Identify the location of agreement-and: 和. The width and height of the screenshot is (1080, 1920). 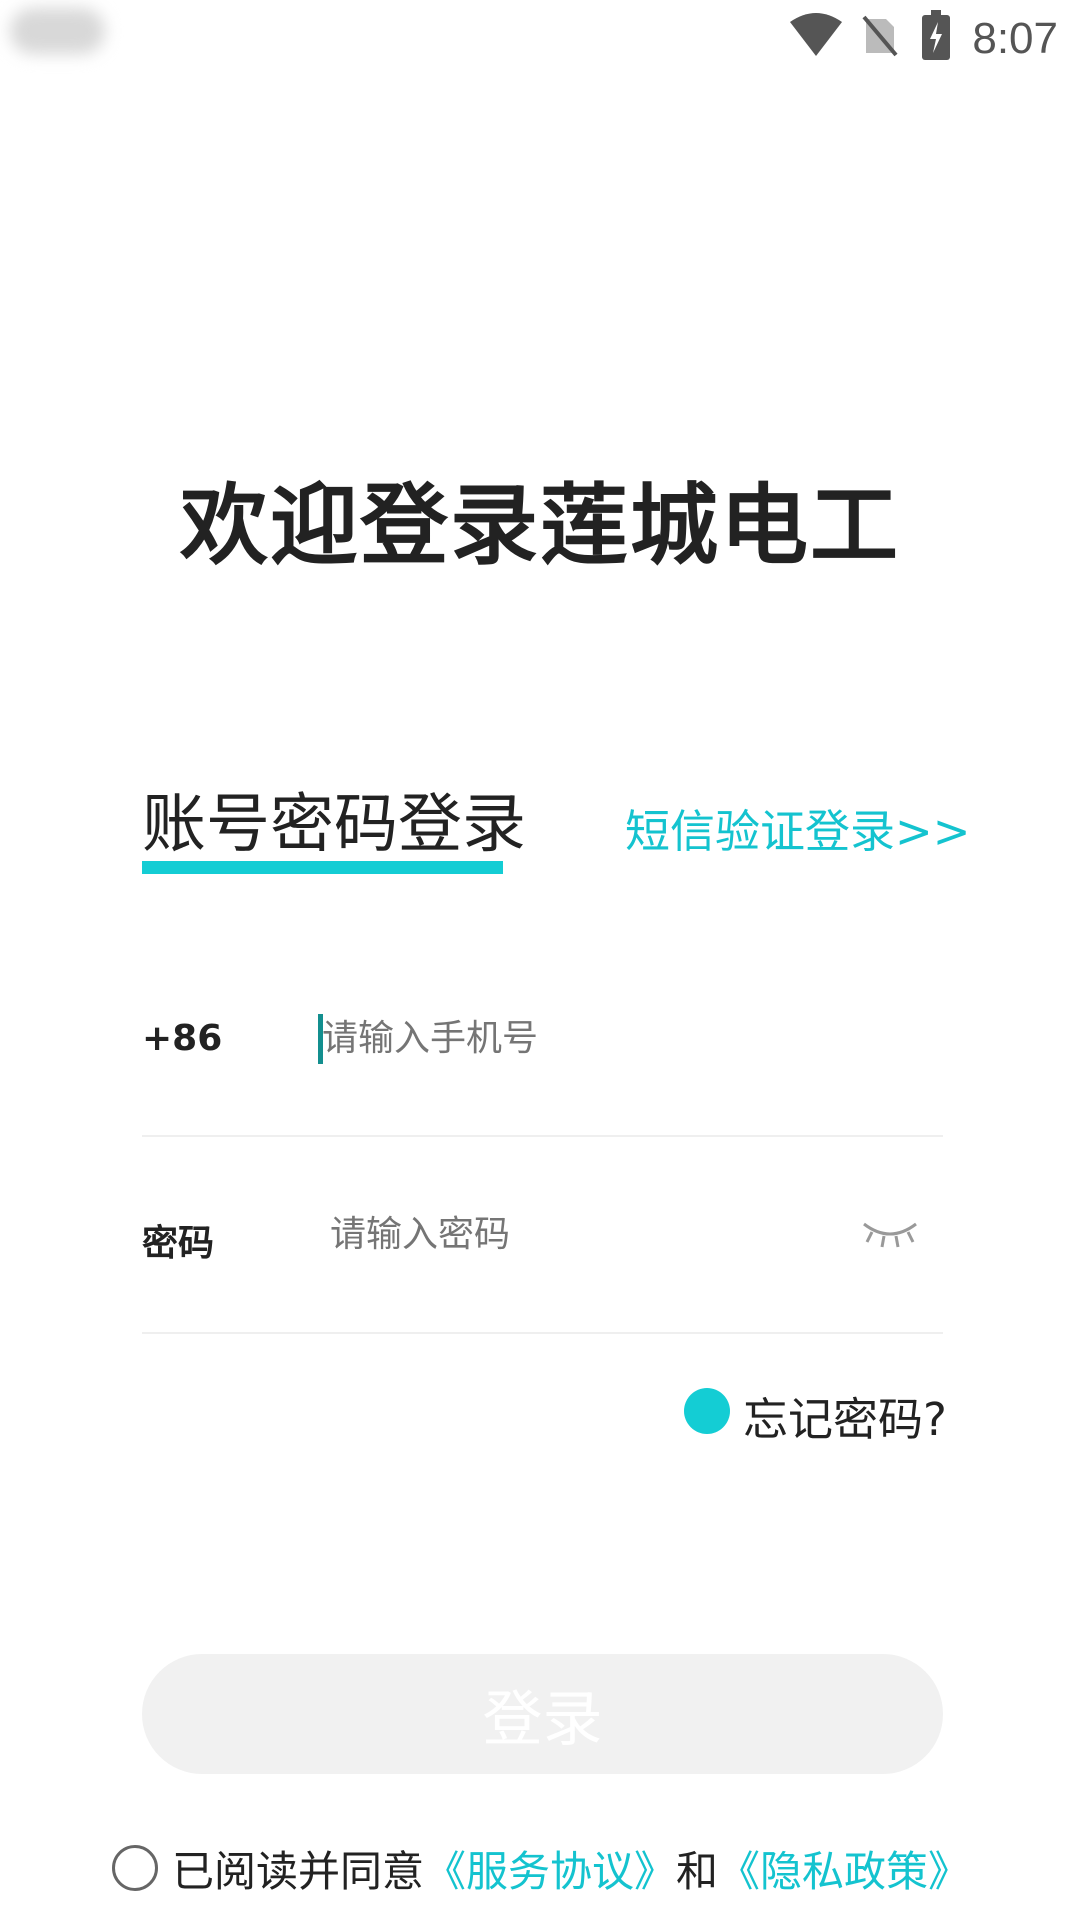
(697, 1871).